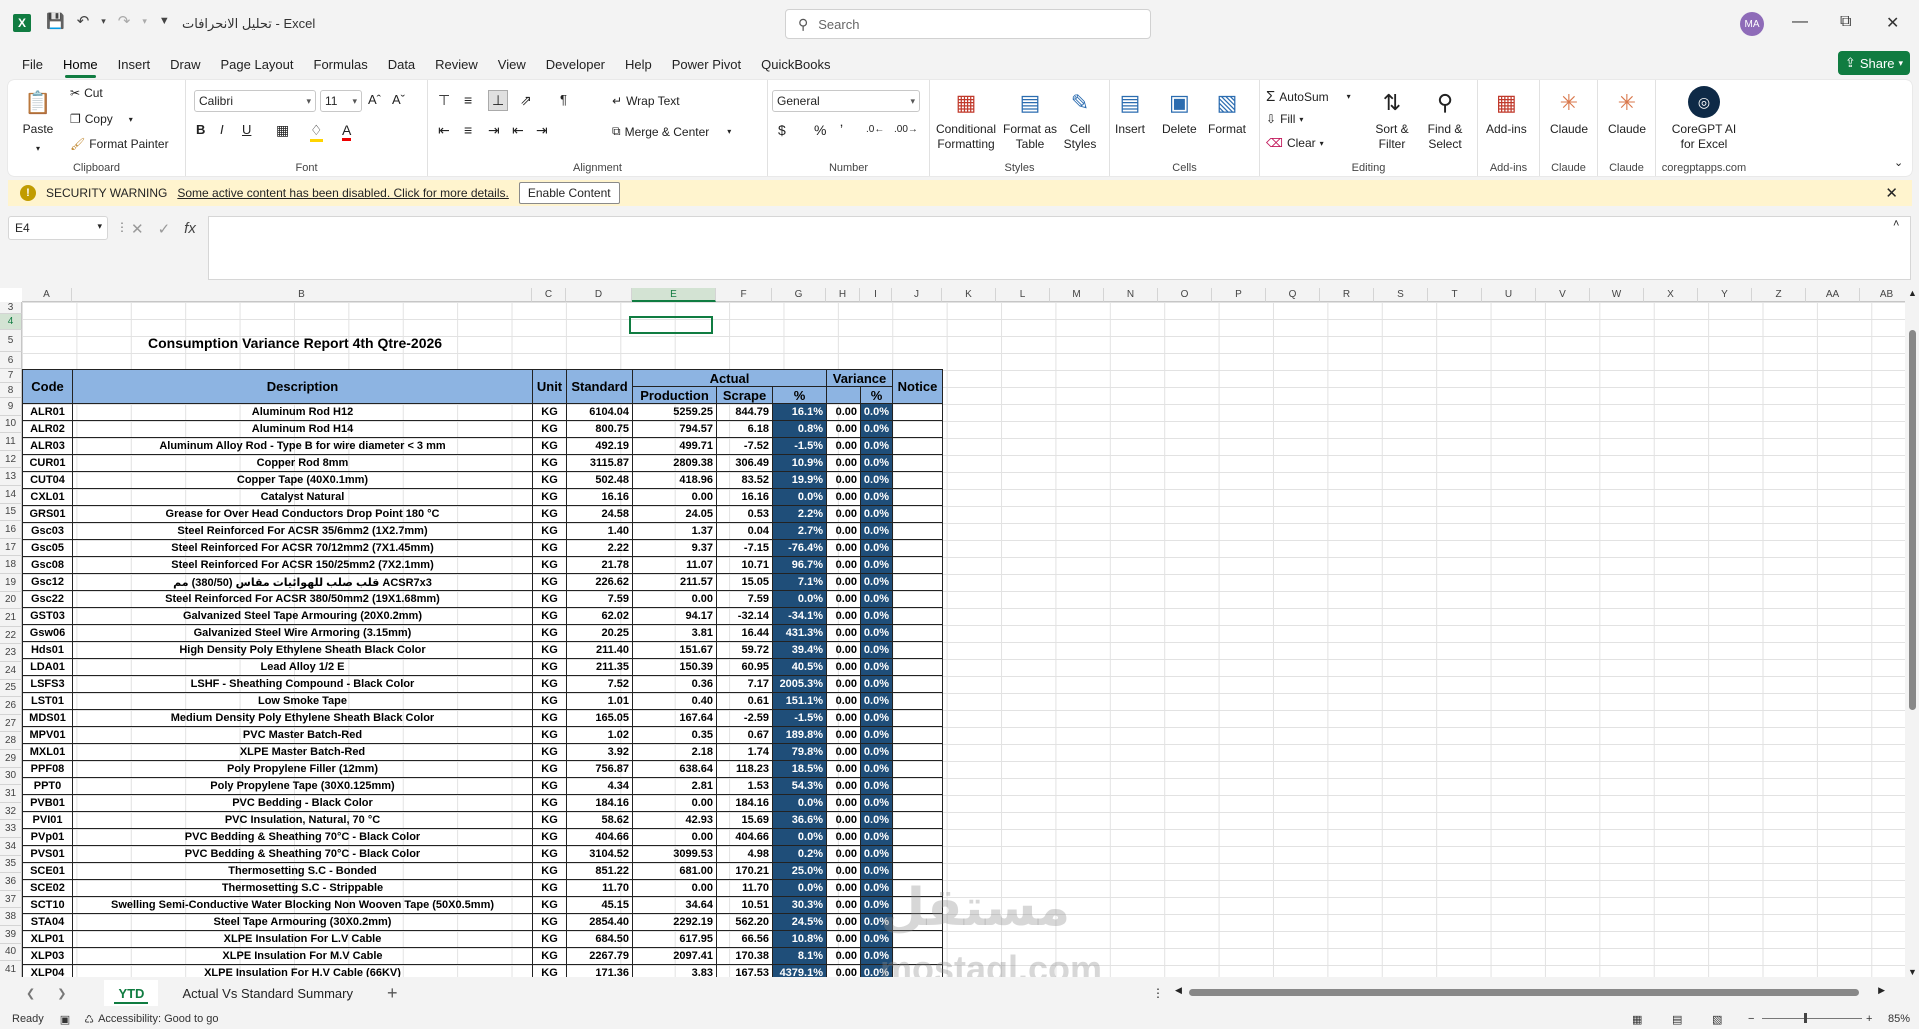 The image size is (1919, 1029). What do you see at coordinates (674, 684) in the screenshot?
I see `production-cell: 0.36` at bounding box center [674, 684].